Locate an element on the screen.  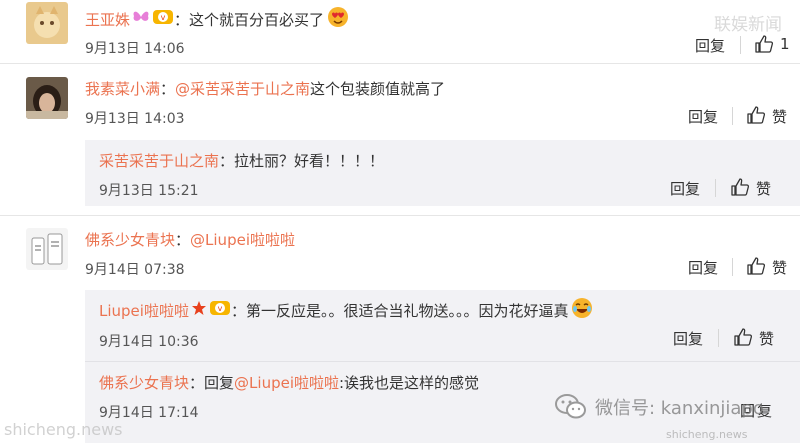
comment-time: 9月14日 10:36 is located at coordinates (149, 342).